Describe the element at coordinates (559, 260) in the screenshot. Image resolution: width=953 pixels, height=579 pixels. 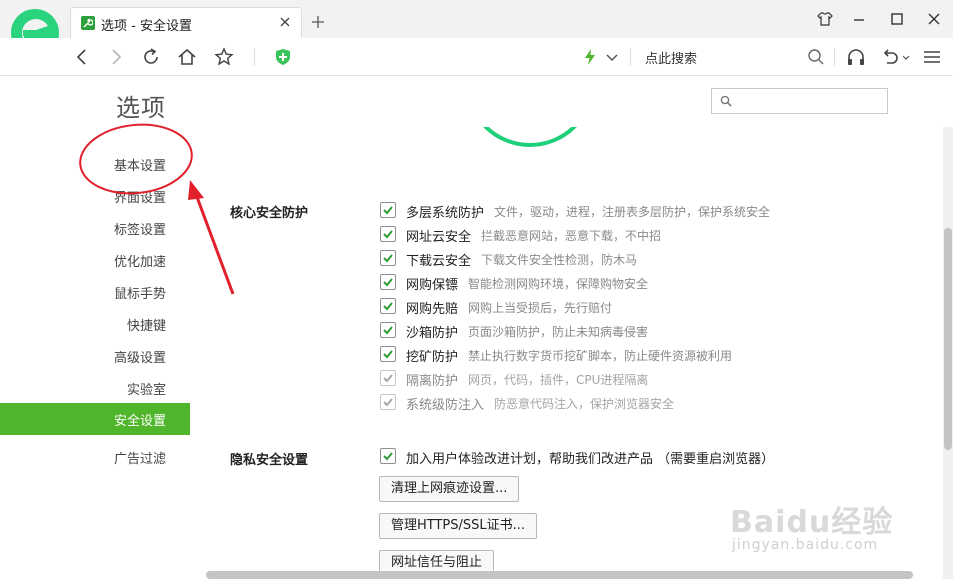
I see `option-description: 下载文件安全性检测，防木马` at that location.